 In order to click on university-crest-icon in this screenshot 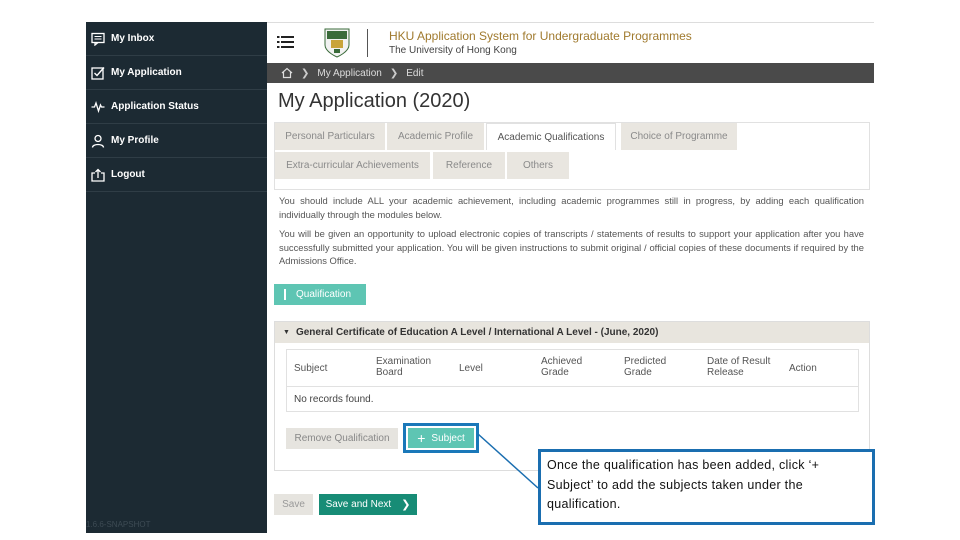, I will do `click(337, 43)`.